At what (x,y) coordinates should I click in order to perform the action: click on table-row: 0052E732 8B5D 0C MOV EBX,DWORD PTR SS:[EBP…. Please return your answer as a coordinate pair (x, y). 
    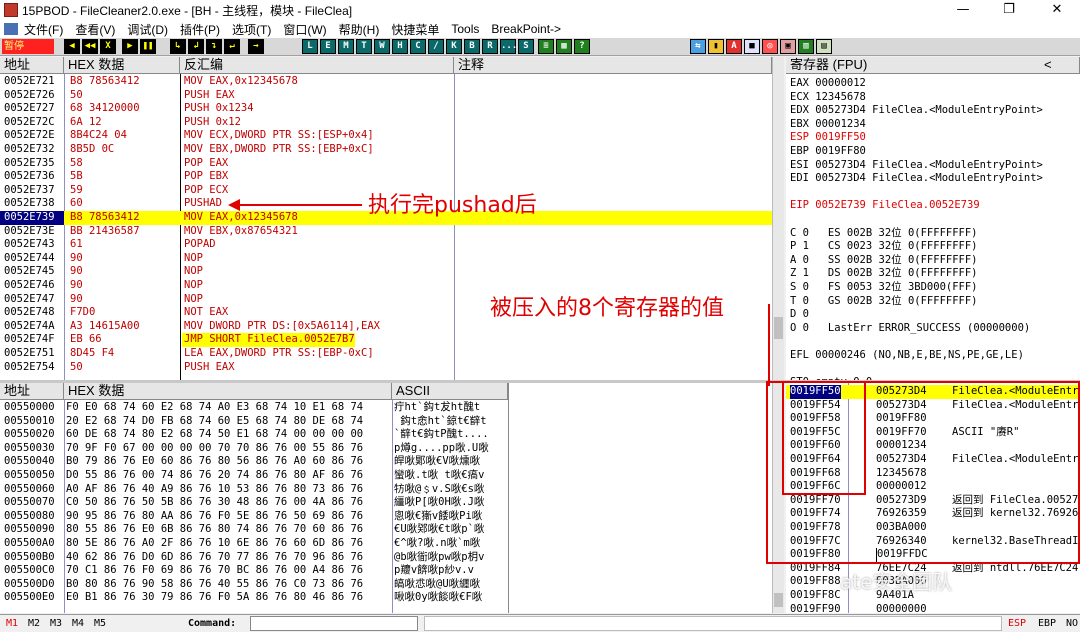
    Looking at the image, I should click on (386, 150).